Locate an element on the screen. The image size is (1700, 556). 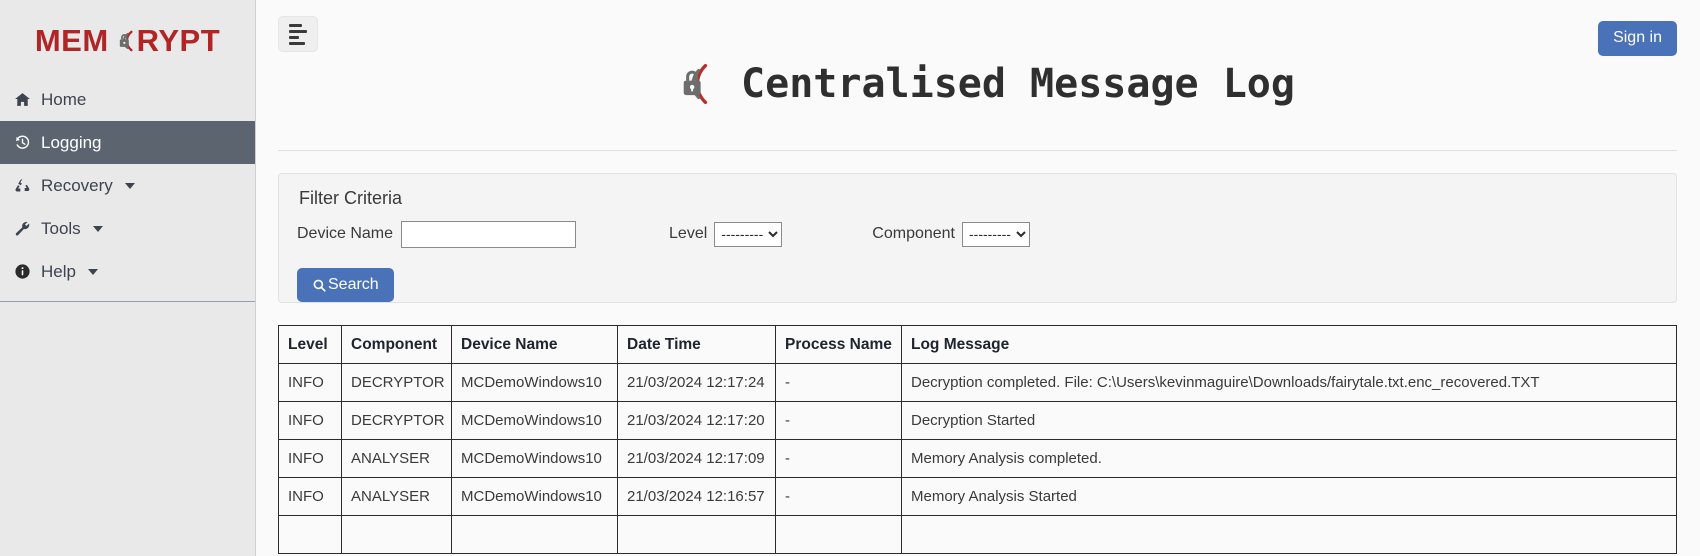
column-header-date-time: Date Time is located at coordinates (696, 344).